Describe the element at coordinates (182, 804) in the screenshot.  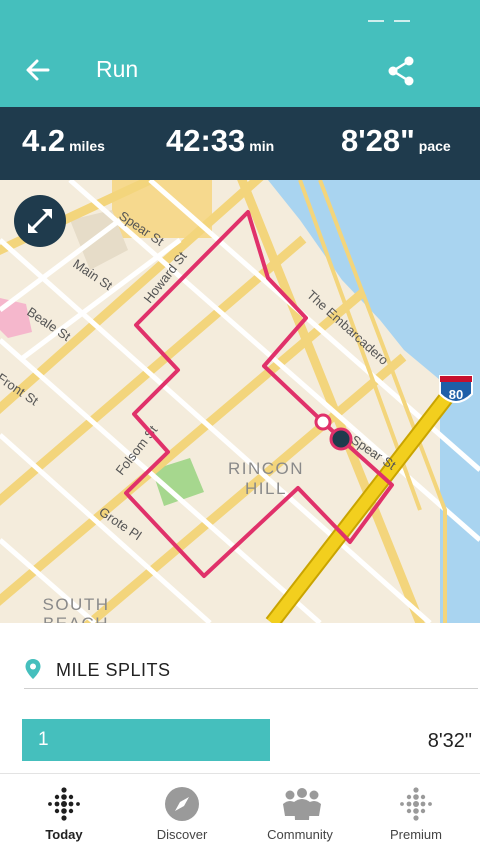
I see `compass-icon` at that location.